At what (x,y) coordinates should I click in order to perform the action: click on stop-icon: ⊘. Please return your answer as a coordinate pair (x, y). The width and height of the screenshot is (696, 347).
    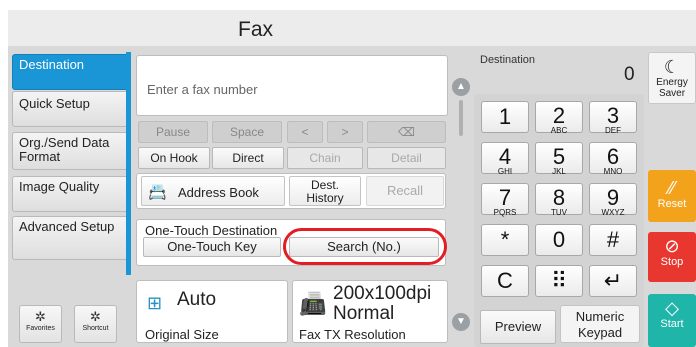
    Looking at the image, I should click on (672, 246).